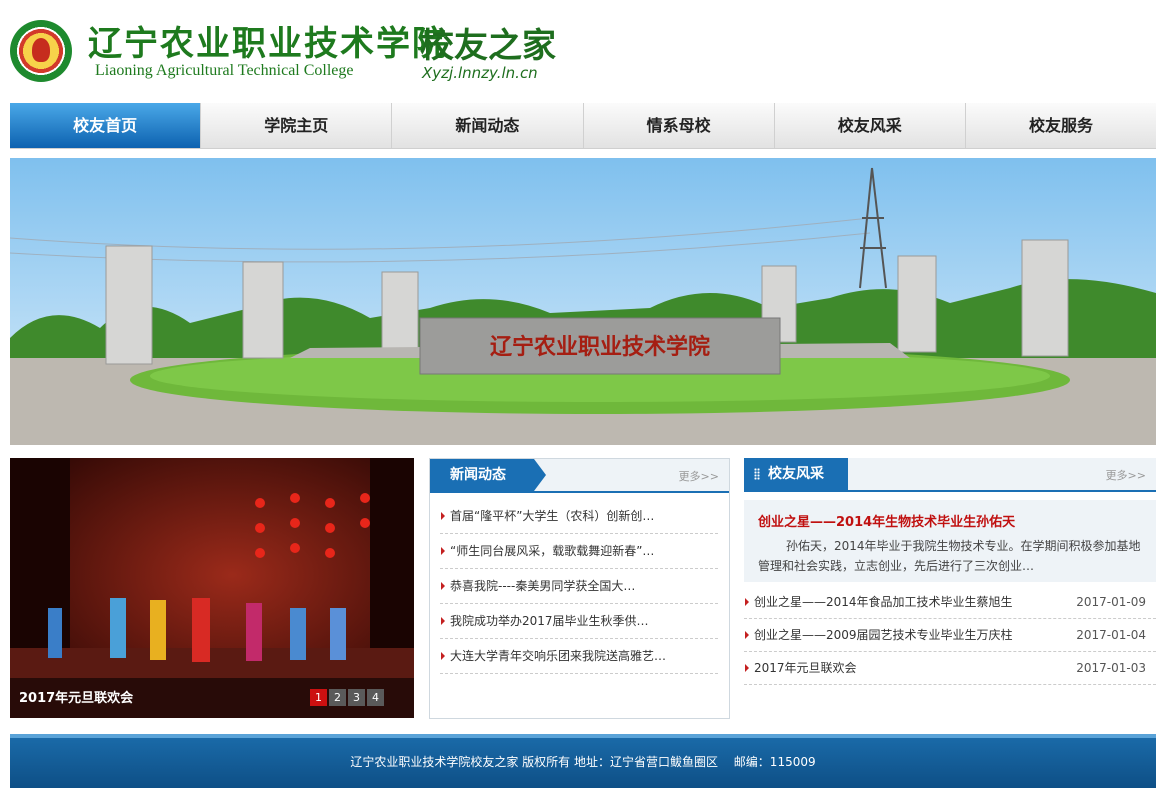 The height and width of the screenshot is (800, 1166). Describe the element at coordinates (1111, 602) in the screenshot. I see `alumni-item-date: 2017-01-09` at that location.